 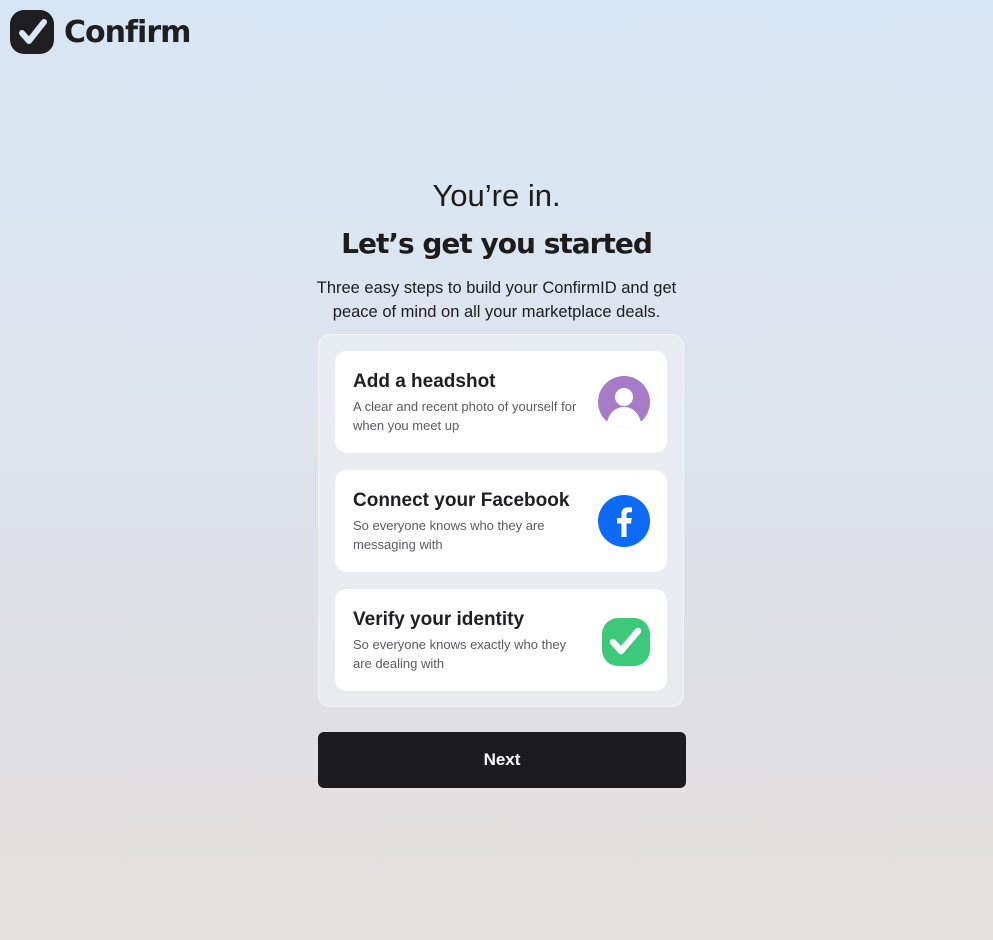 I want to click on next-button: Next, so click(x=502, y=760).